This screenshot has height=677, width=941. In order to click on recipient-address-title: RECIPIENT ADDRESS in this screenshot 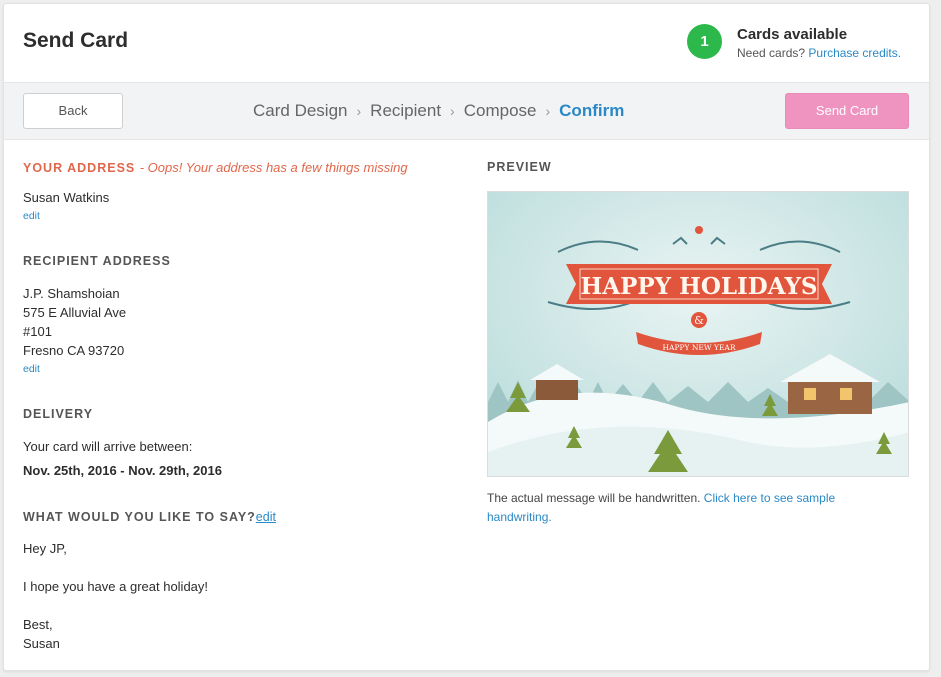, I will do `click(97, 261)`.